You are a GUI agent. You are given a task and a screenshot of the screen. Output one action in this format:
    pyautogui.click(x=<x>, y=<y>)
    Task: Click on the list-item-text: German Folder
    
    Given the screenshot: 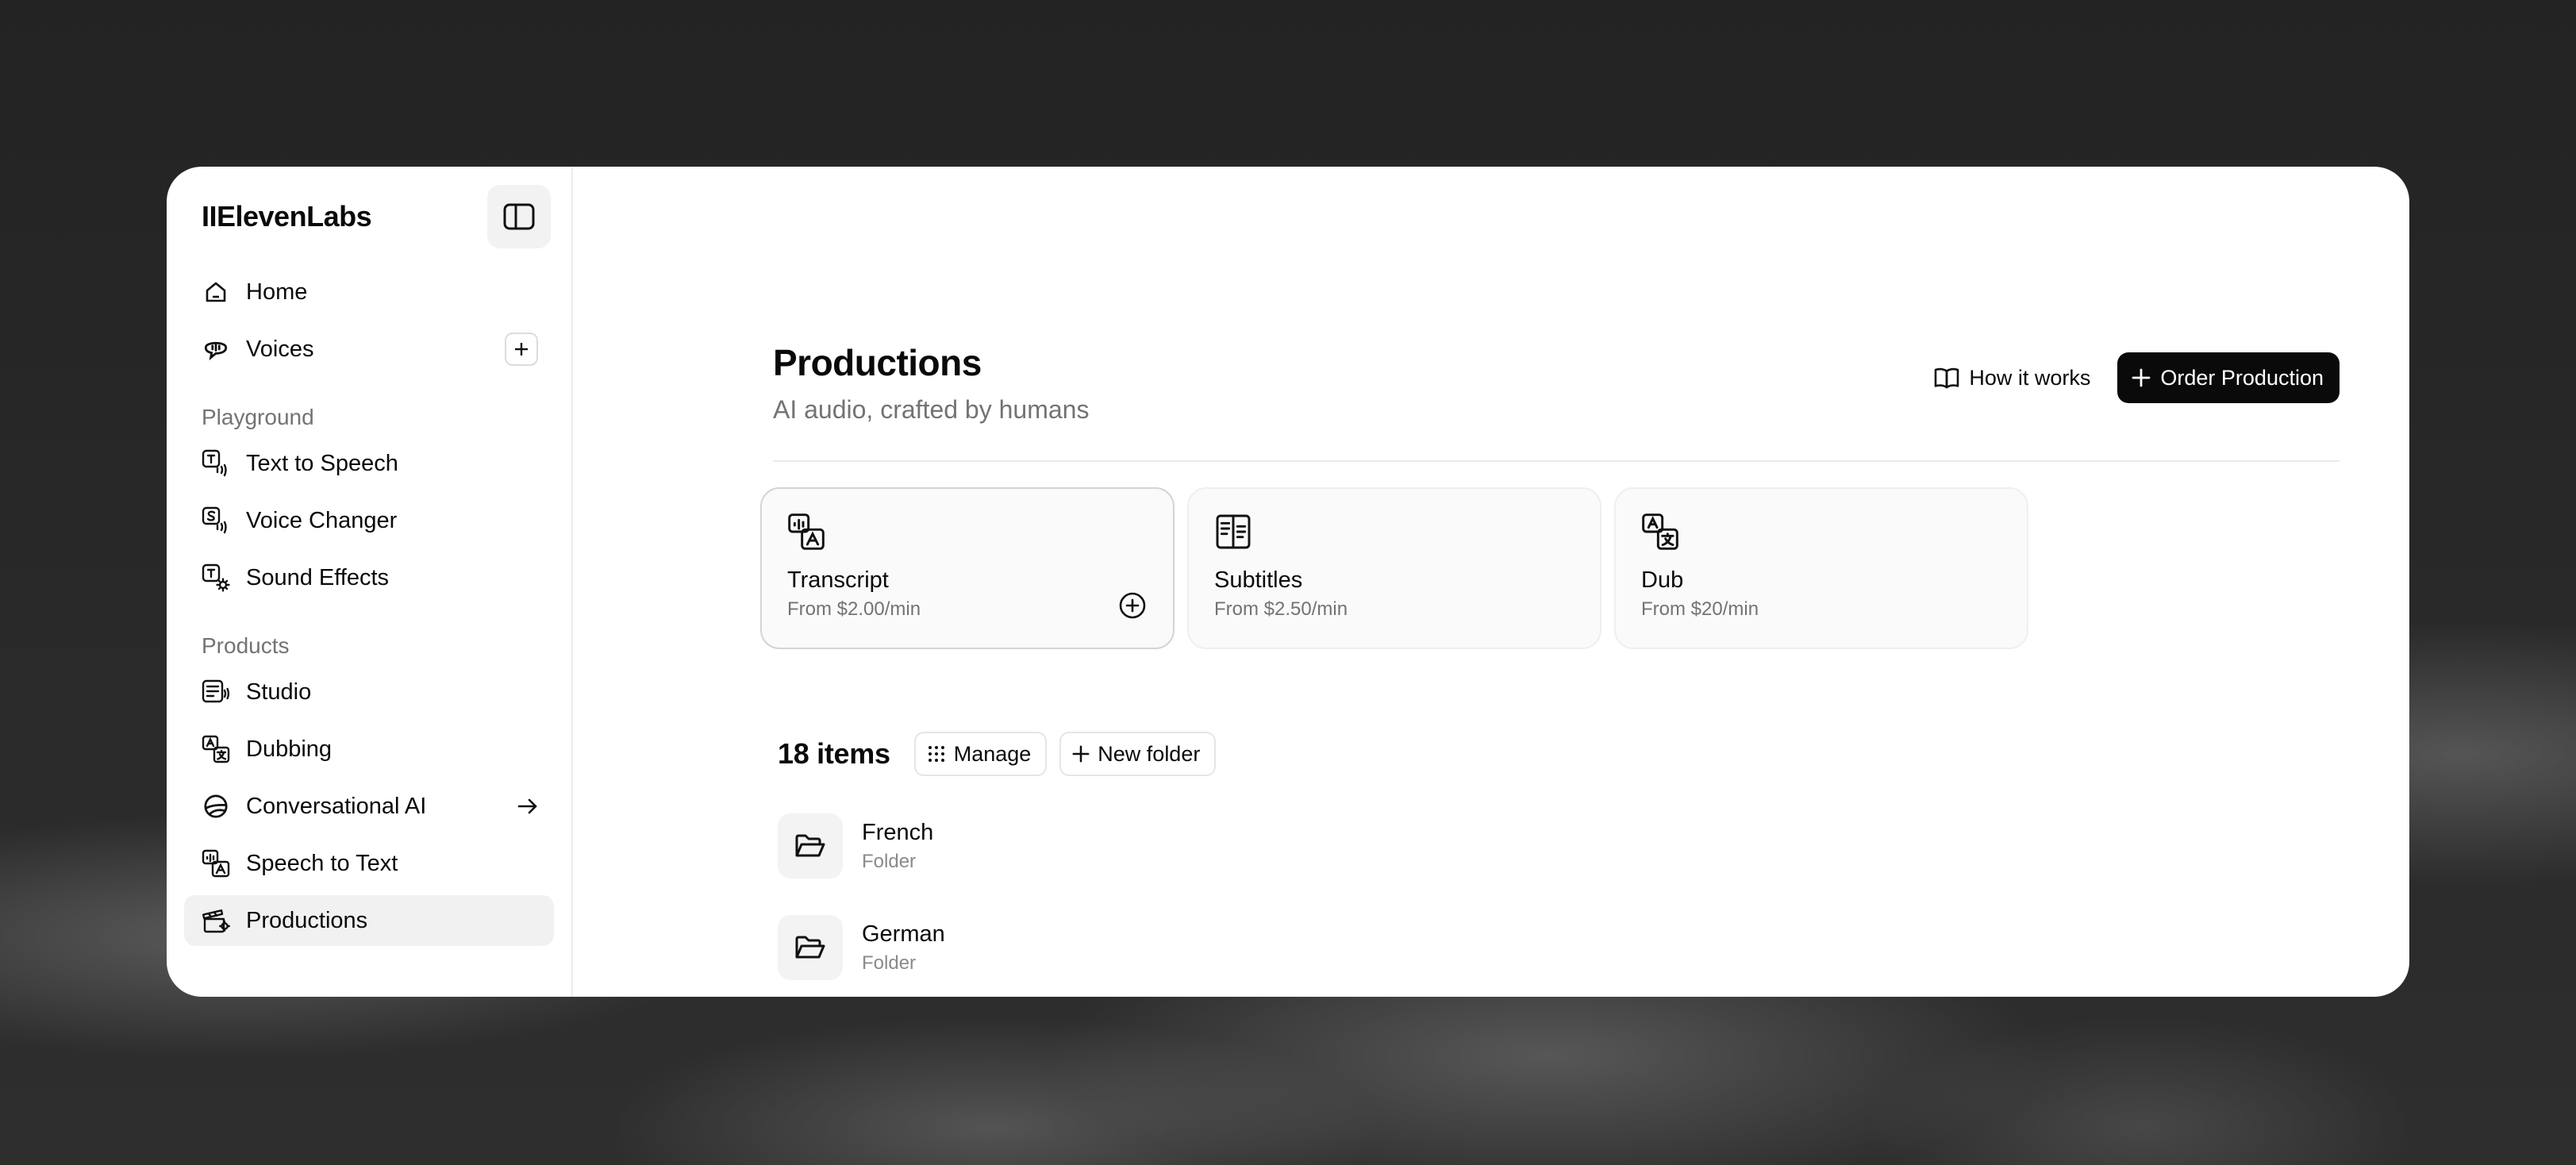 What is the action you would take?
    pyautogui.click(x=903, y=948)
    